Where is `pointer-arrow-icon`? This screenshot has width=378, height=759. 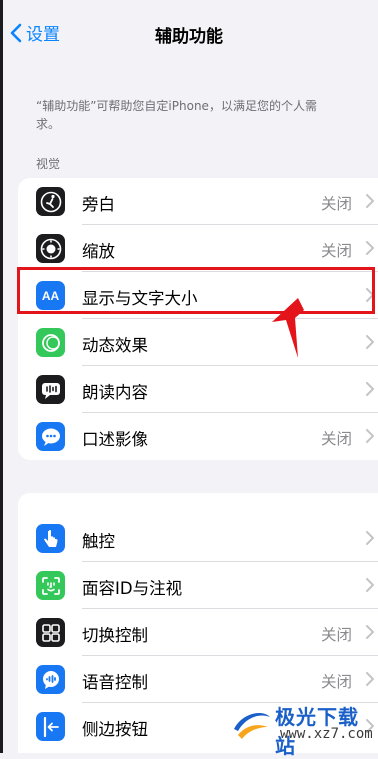
pointer-arrow-icon is located at coordinates (288, 328).